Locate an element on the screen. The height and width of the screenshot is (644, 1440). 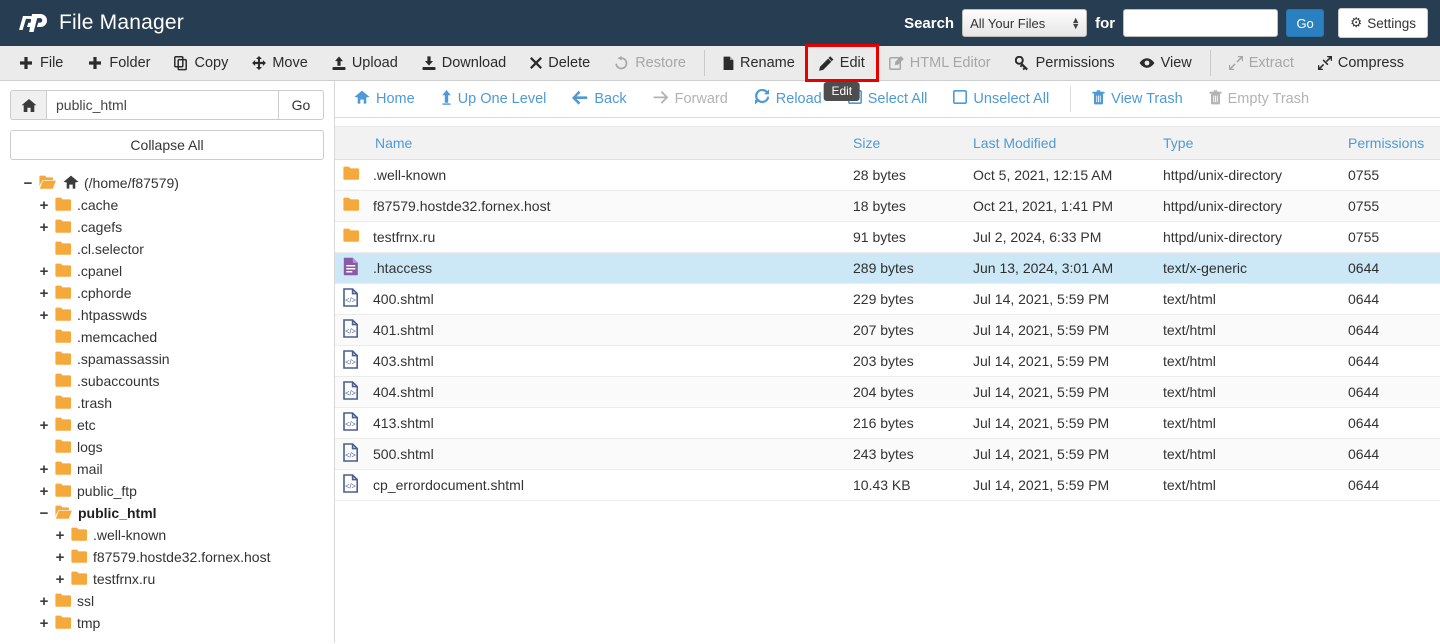
toolbar-button-compress: Compress is located at coordinates (1361, 63).